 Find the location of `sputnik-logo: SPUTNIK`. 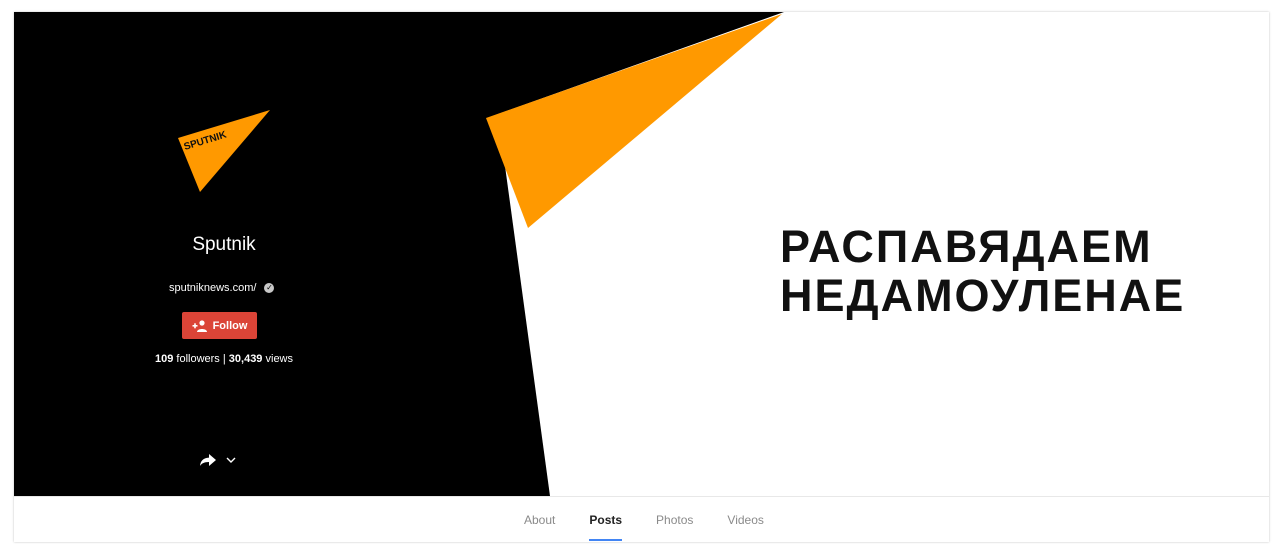

sputnik-logo: SPUTNIK is located at coordinates (224, 149).